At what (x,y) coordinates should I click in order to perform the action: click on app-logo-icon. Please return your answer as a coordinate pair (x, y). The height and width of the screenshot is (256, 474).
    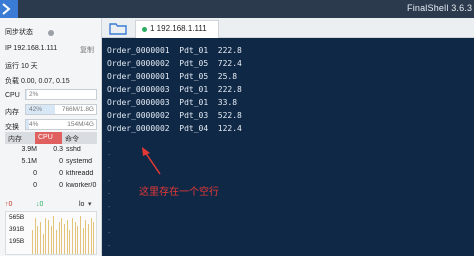
    Looking at the image, I should click on (9, 9).